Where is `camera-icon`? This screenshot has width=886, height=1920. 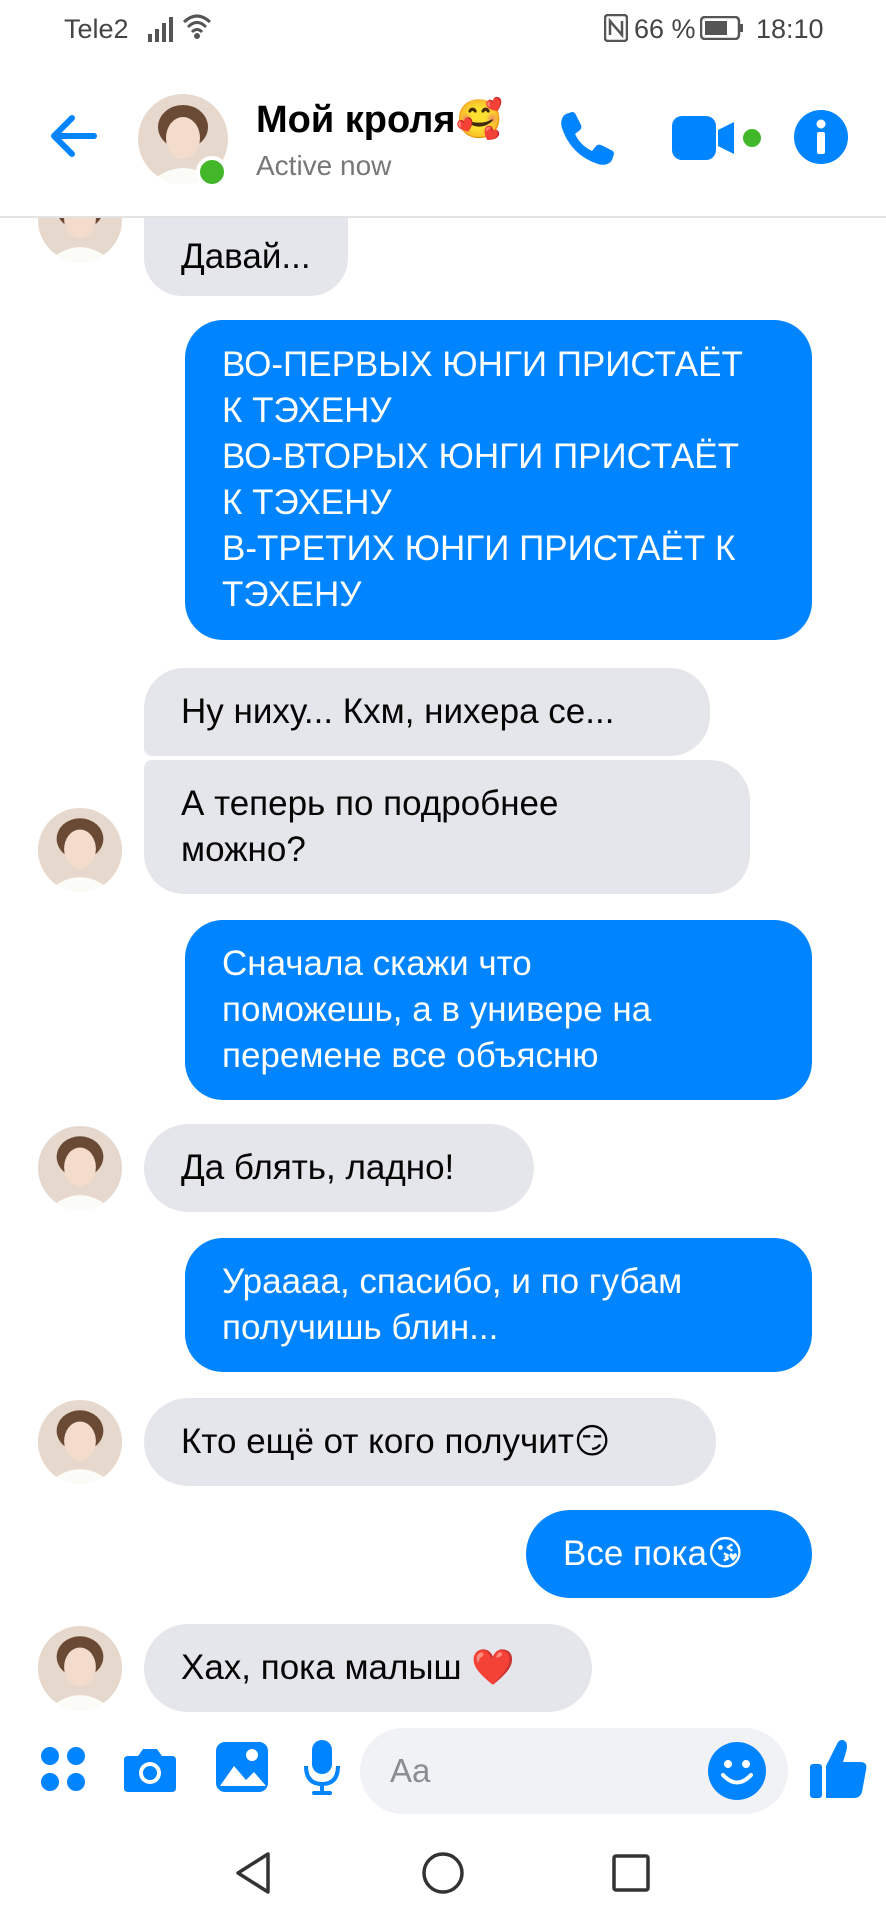 camera-icon is located at coordinates (150, 1769).